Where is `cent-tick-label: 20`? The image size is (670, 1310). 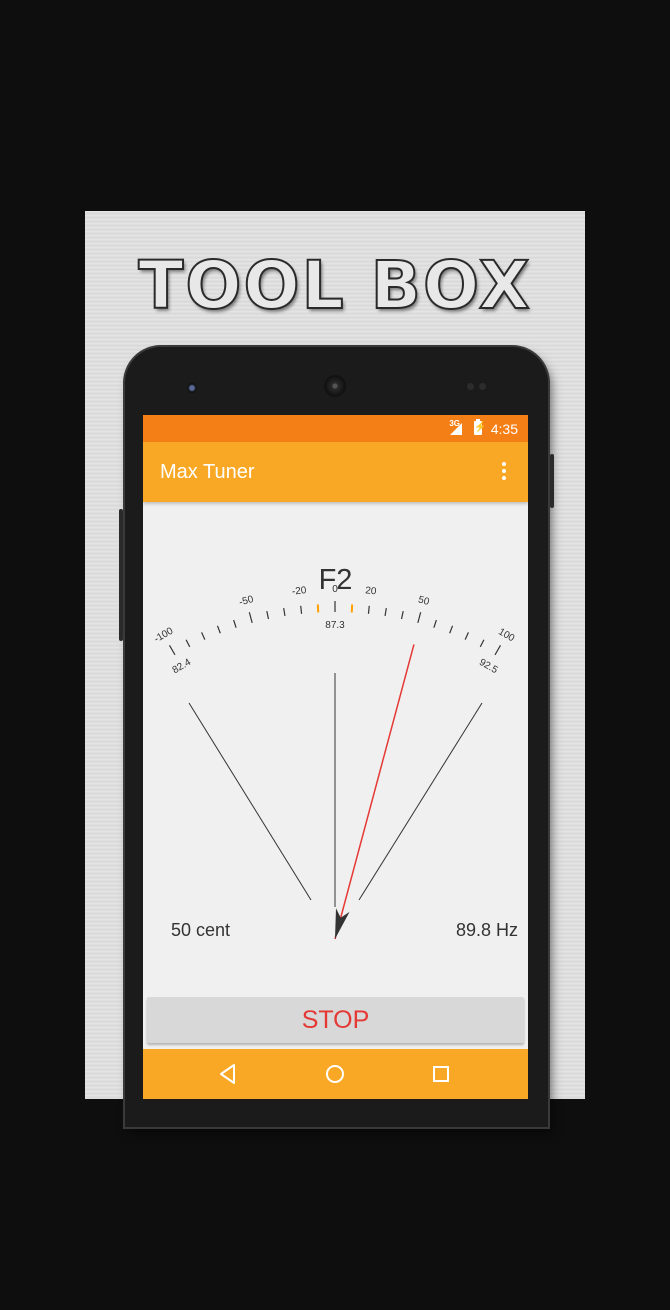 cent-tick-label: 20 is located at coordinates (371, 591).